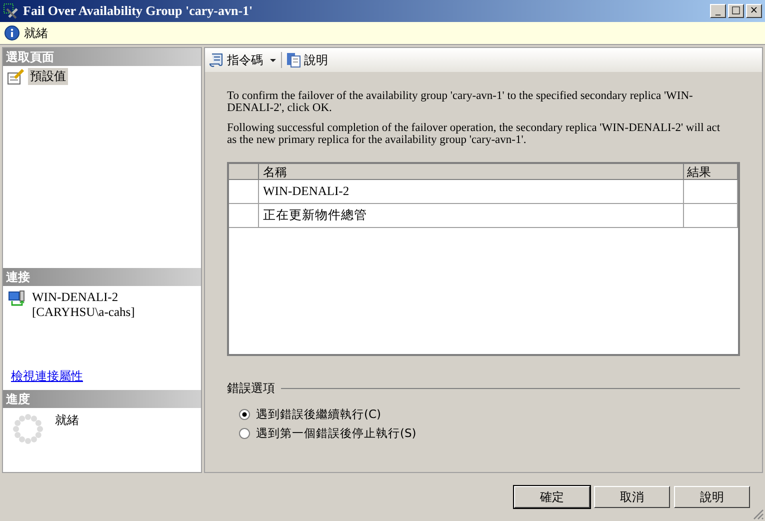 Image resolution: width=765 pixels, height=521 pixels. Describe the element at coordinates (718, 11) in the screenshot. I see `window-control-button: _` at that location.